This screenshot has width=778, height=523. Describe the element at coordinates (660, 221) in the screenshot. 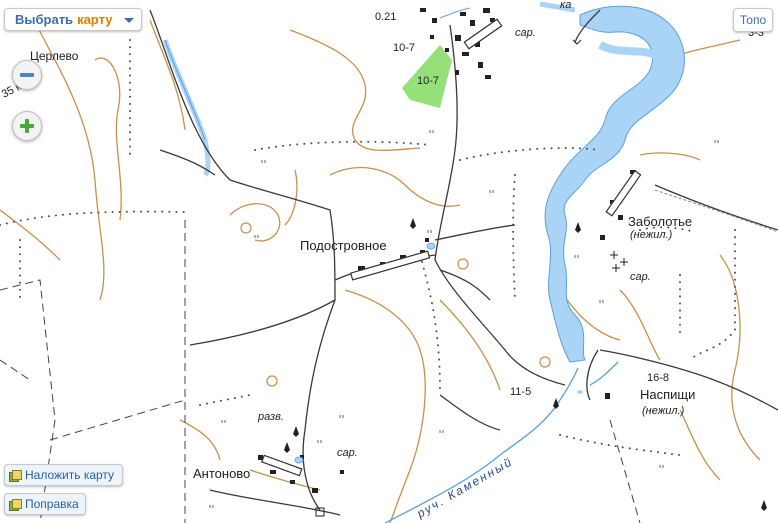

I see `label-zabolotye: Заболотье` at that location.